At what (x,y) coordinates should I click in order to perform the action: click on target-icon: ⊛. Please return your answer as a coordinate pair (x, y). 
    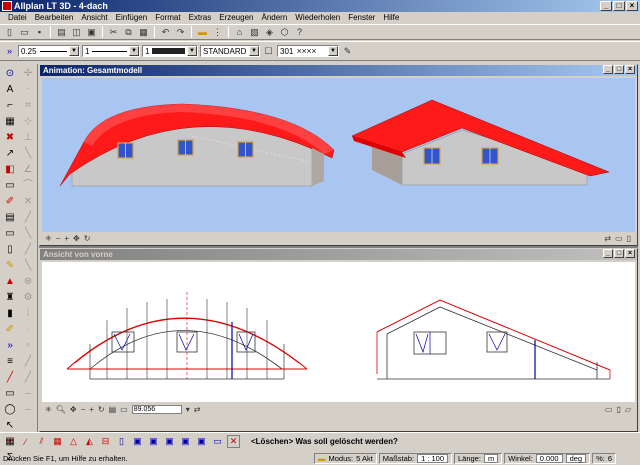
    Looking at the image, I should click on (28, 281).